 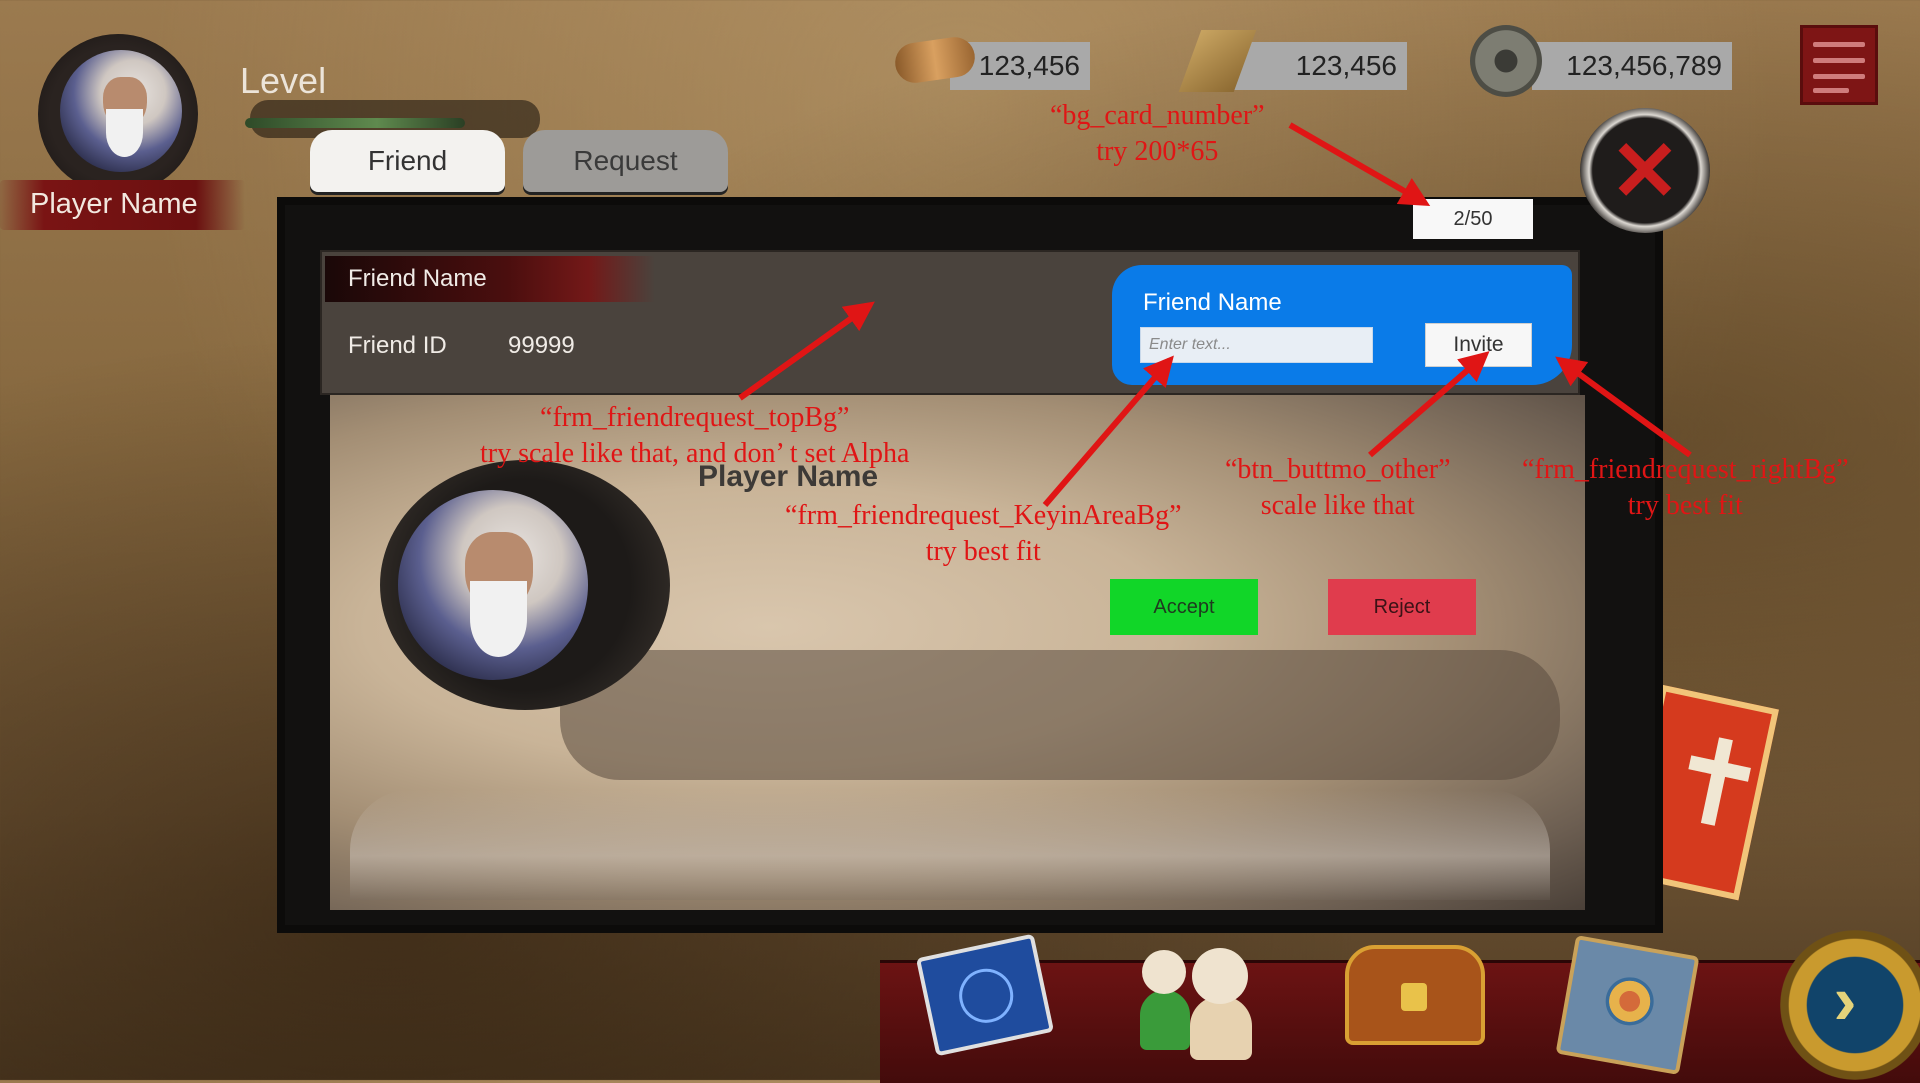 I want to click on invite-button: Invite, so click(x=1478, y=345).